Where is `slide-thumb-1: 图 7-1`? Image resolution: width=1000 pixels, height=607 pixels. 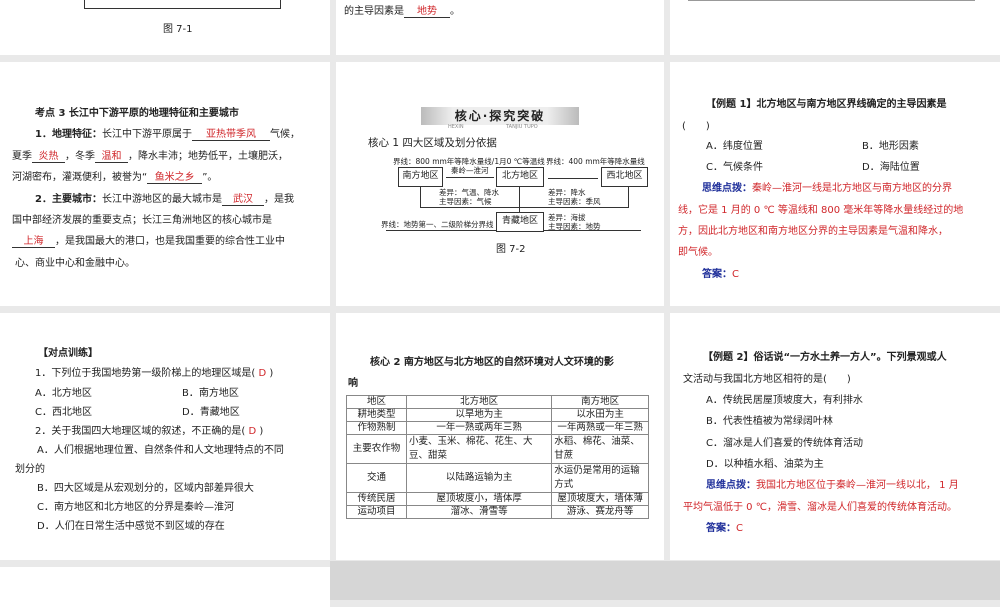
slide-thumb-1: 图 7-1 is located at coordinates (165, 27).